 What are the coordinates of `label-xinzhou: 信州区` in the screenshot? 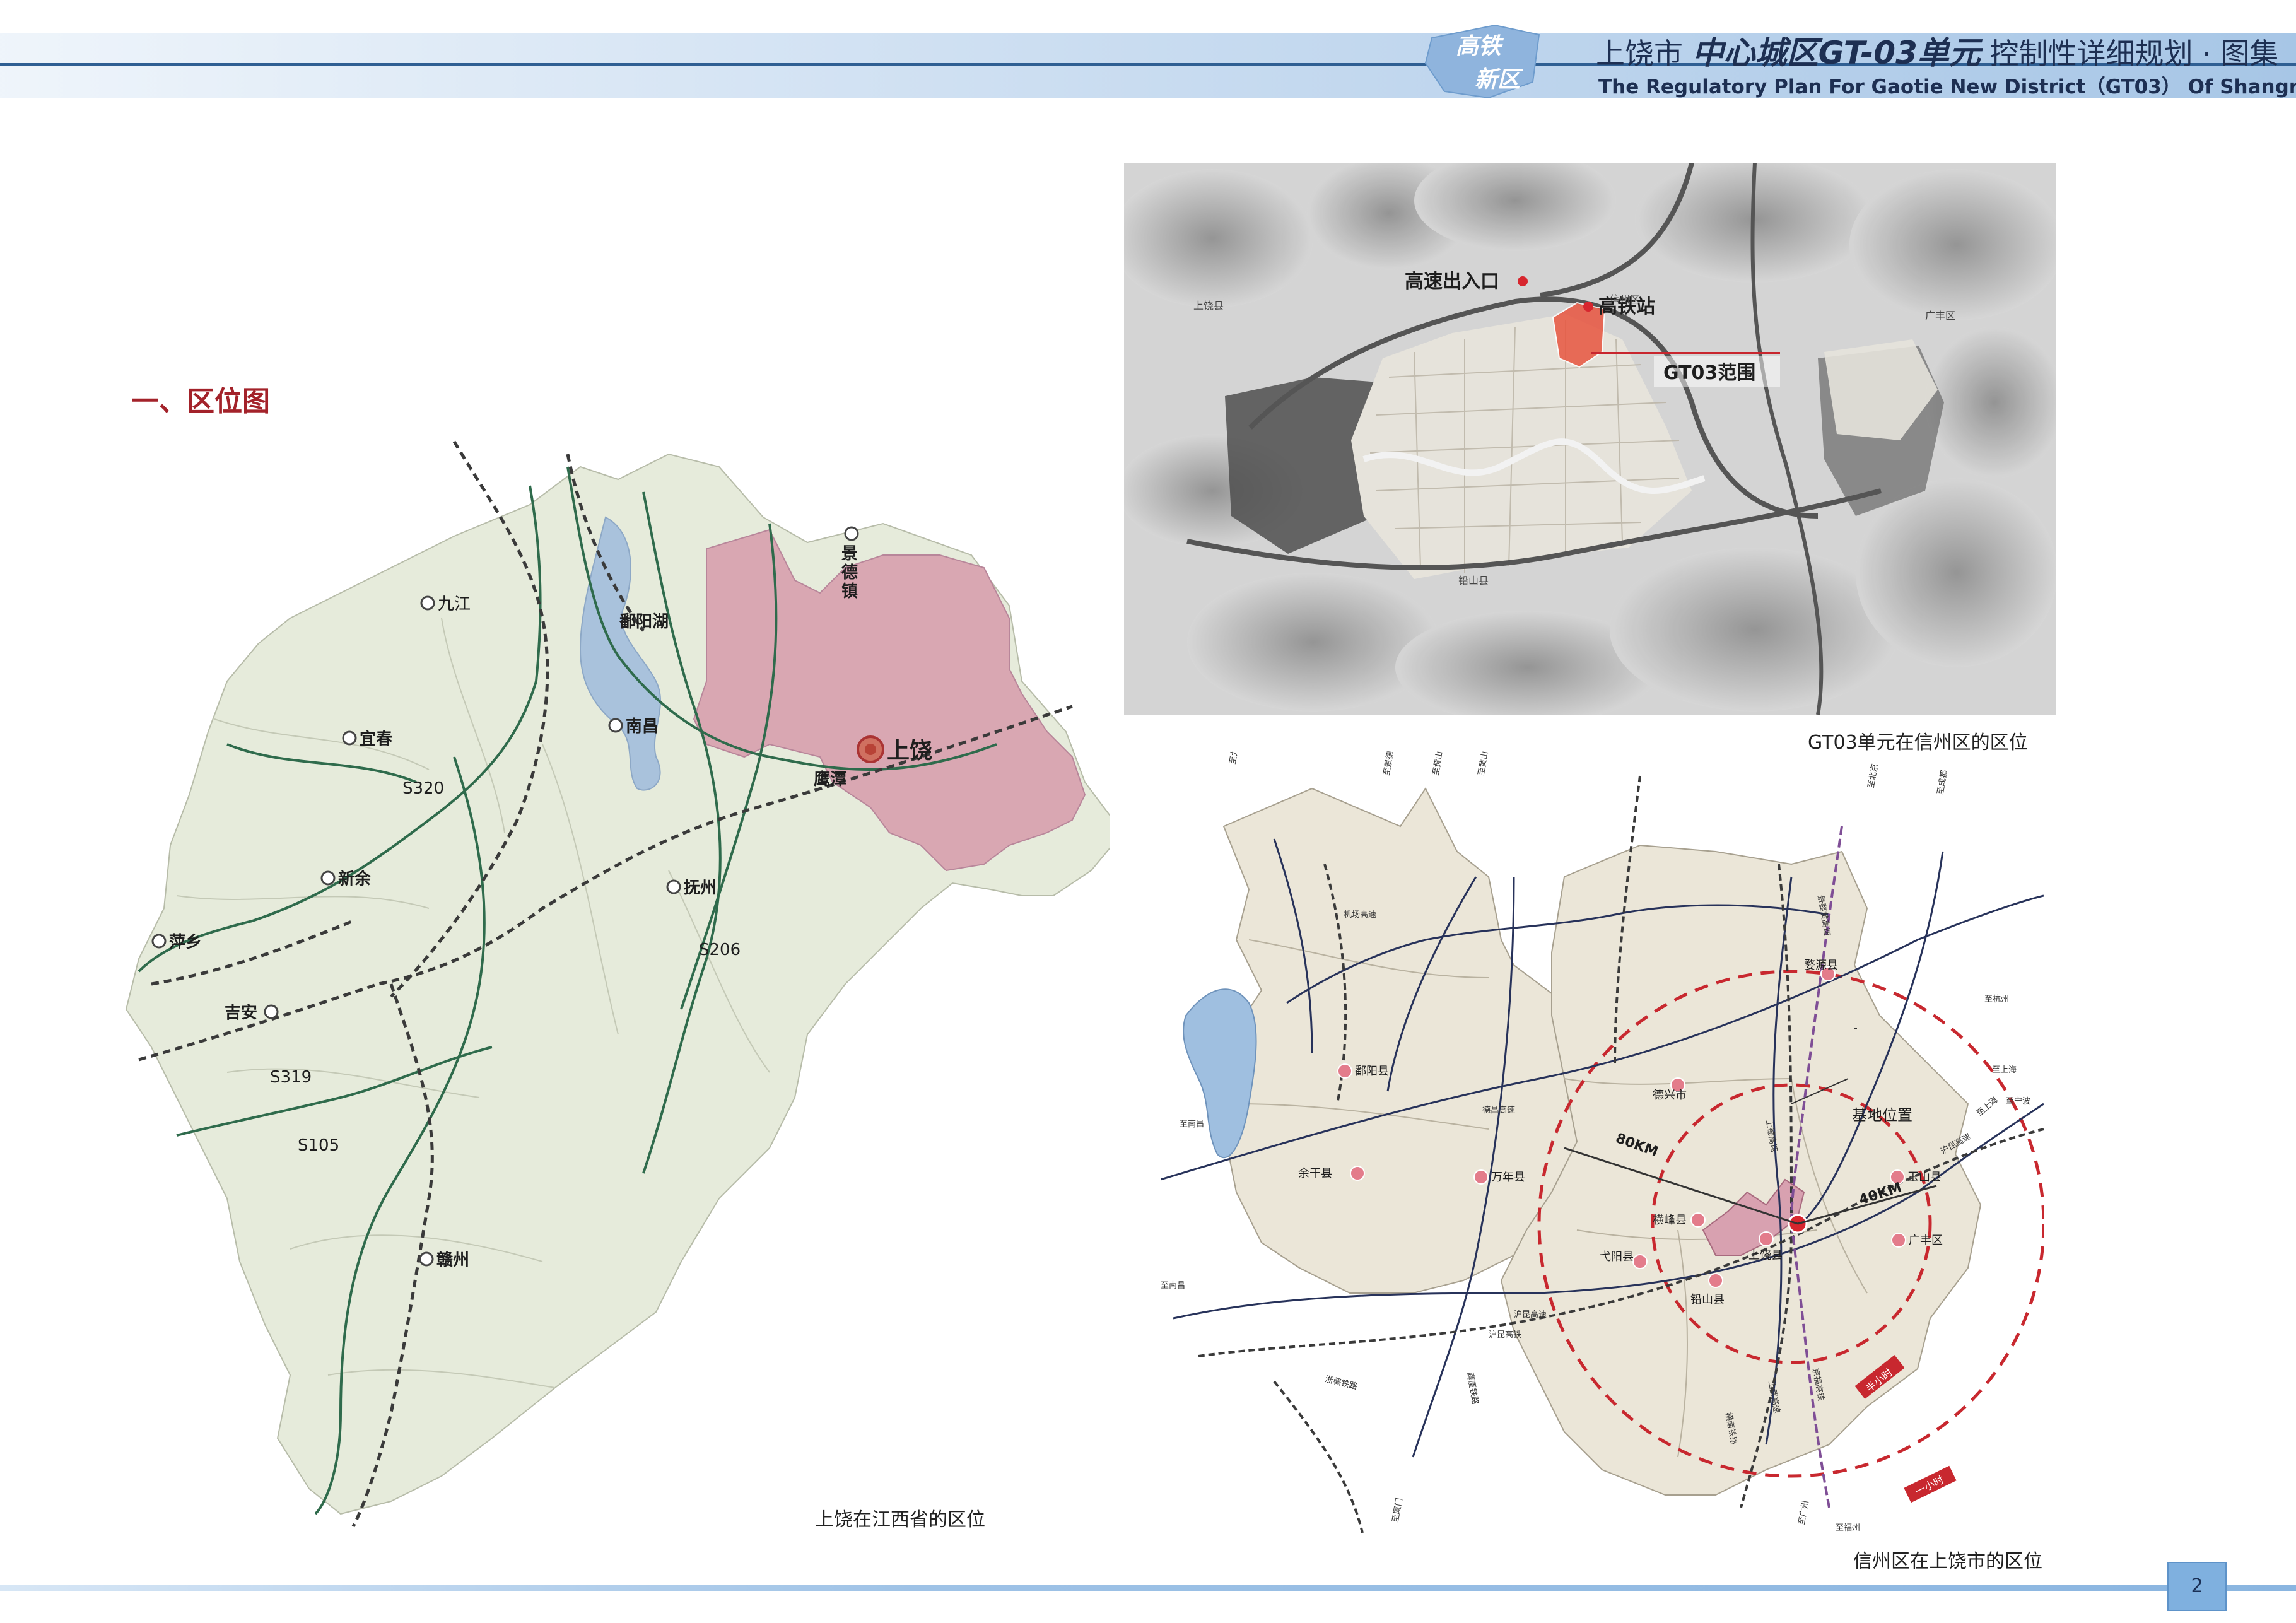 It's located at (1625, 299).